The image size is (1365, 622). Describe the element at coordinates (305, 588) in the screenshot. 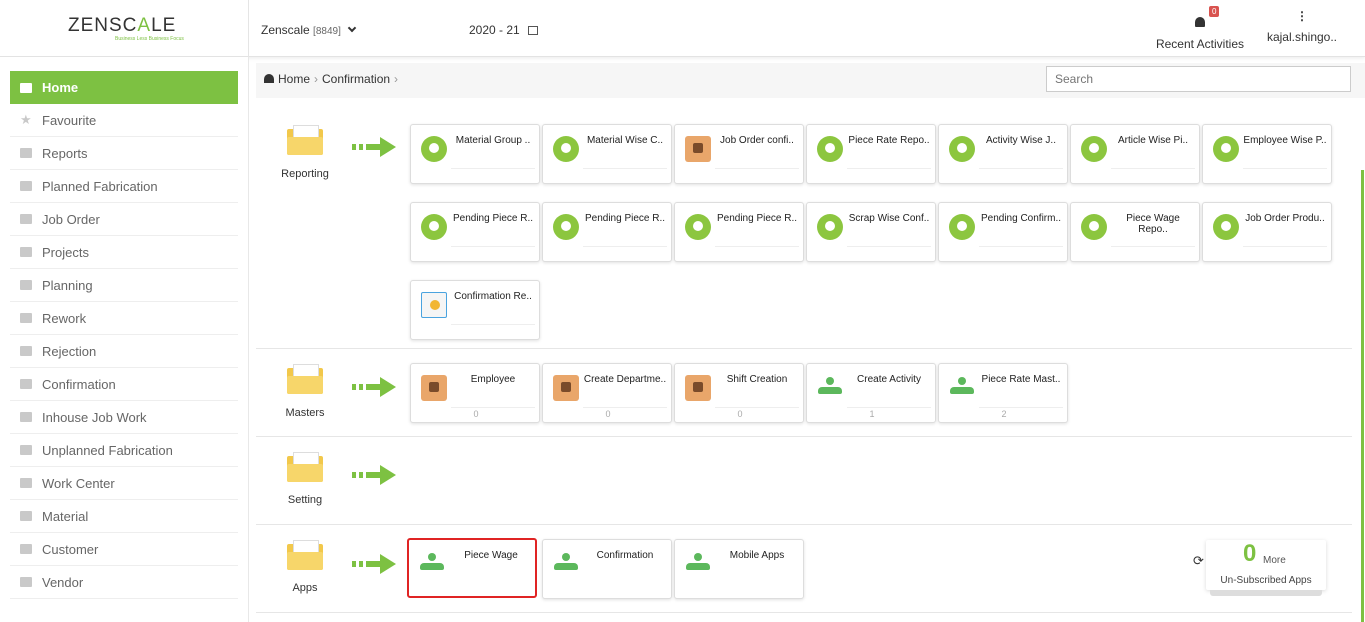

I see `section-label-apps: Apps` at that location.